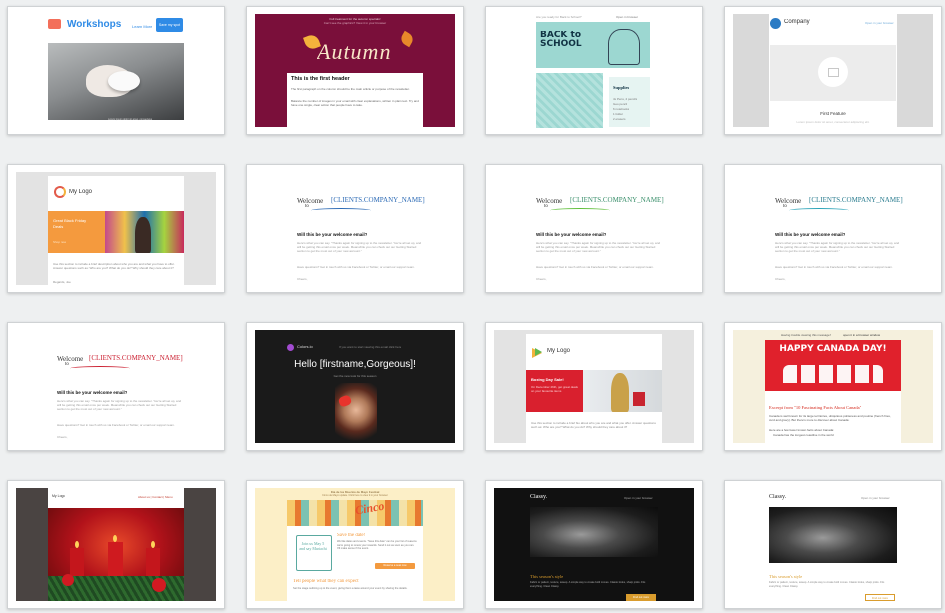 This screenshot has height=613, width=945. I want to click on christmas-logo: My Logo, so click(59, 496).